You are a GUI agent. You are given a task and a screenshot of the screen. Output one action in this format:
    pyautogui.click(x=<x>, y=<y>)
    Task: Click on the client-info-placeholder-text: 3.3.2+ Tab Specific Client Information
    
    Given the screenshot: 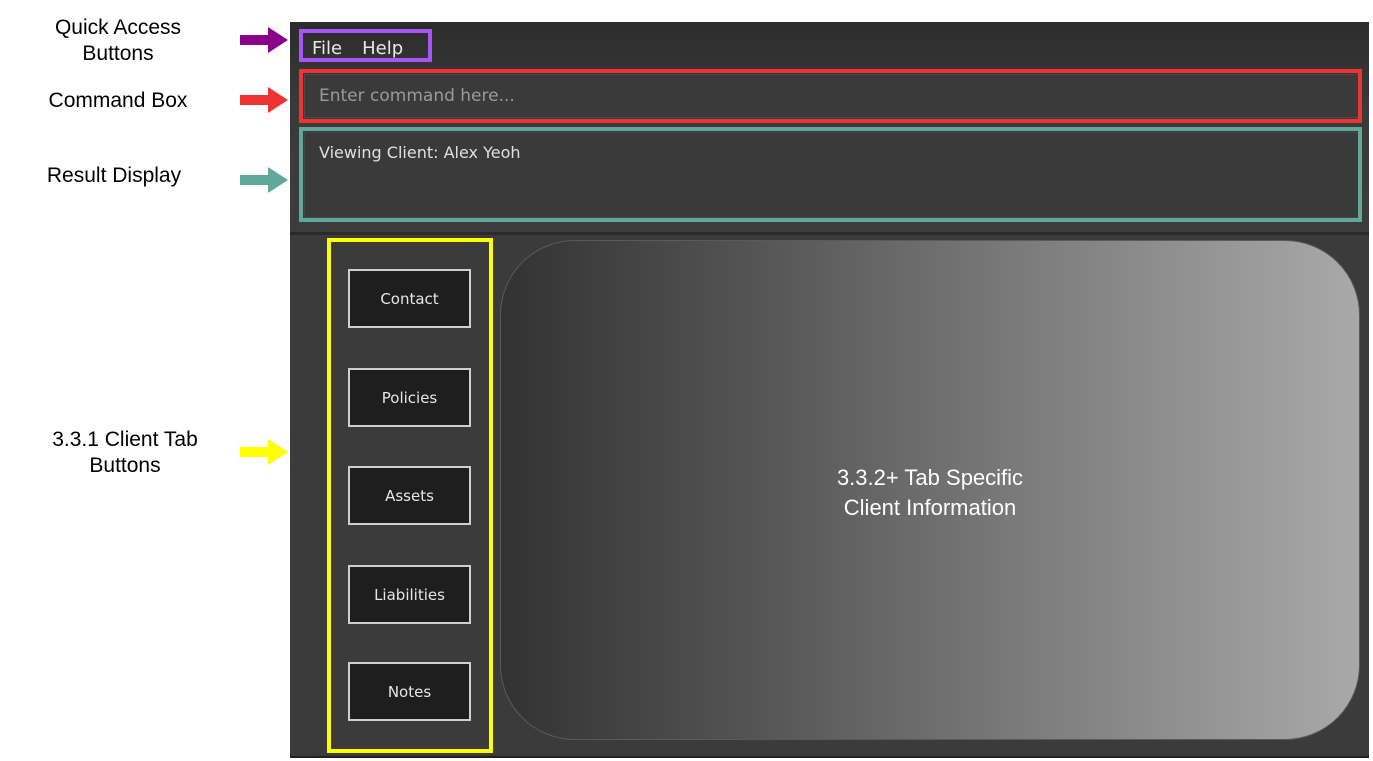 What is the action you would take?
    pyautogui.click(x=930, y=492)
    